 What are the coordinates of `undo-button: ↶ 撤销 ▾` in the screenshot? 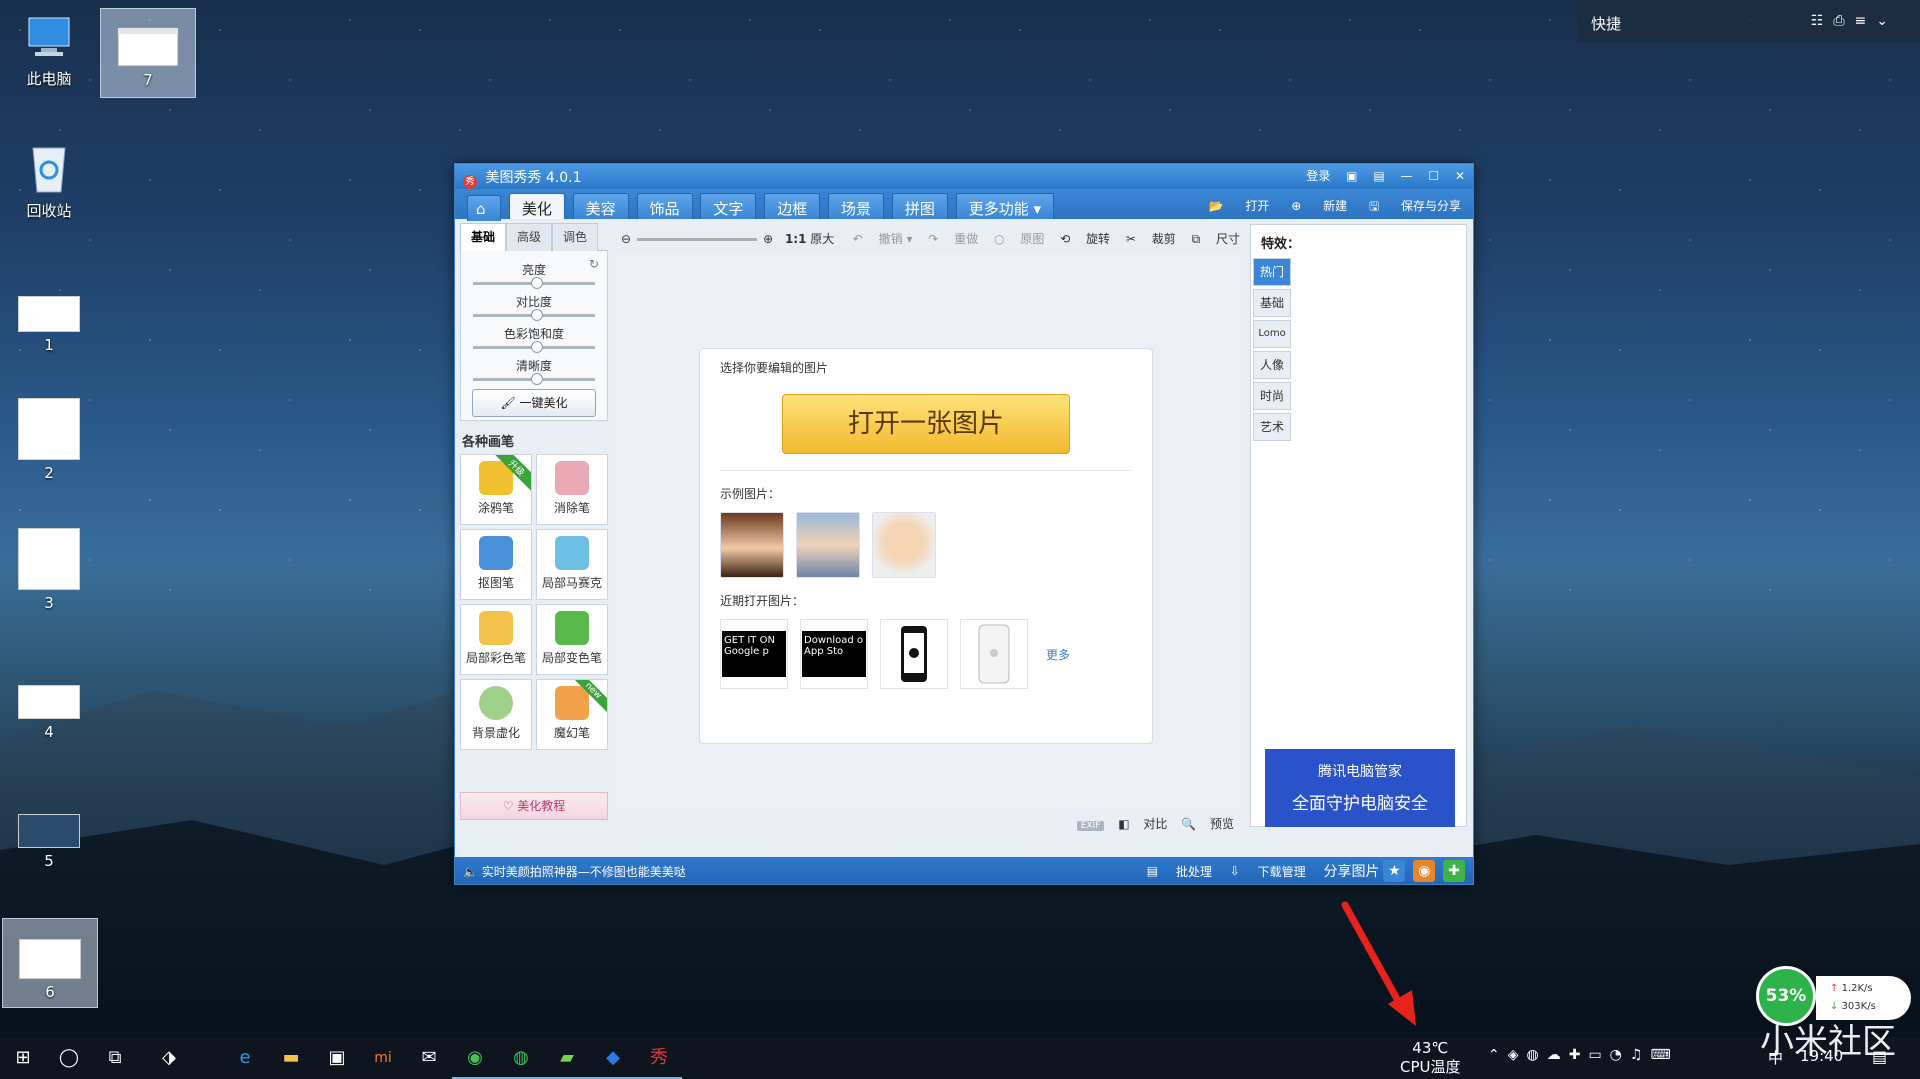 It's located at (883, 239).